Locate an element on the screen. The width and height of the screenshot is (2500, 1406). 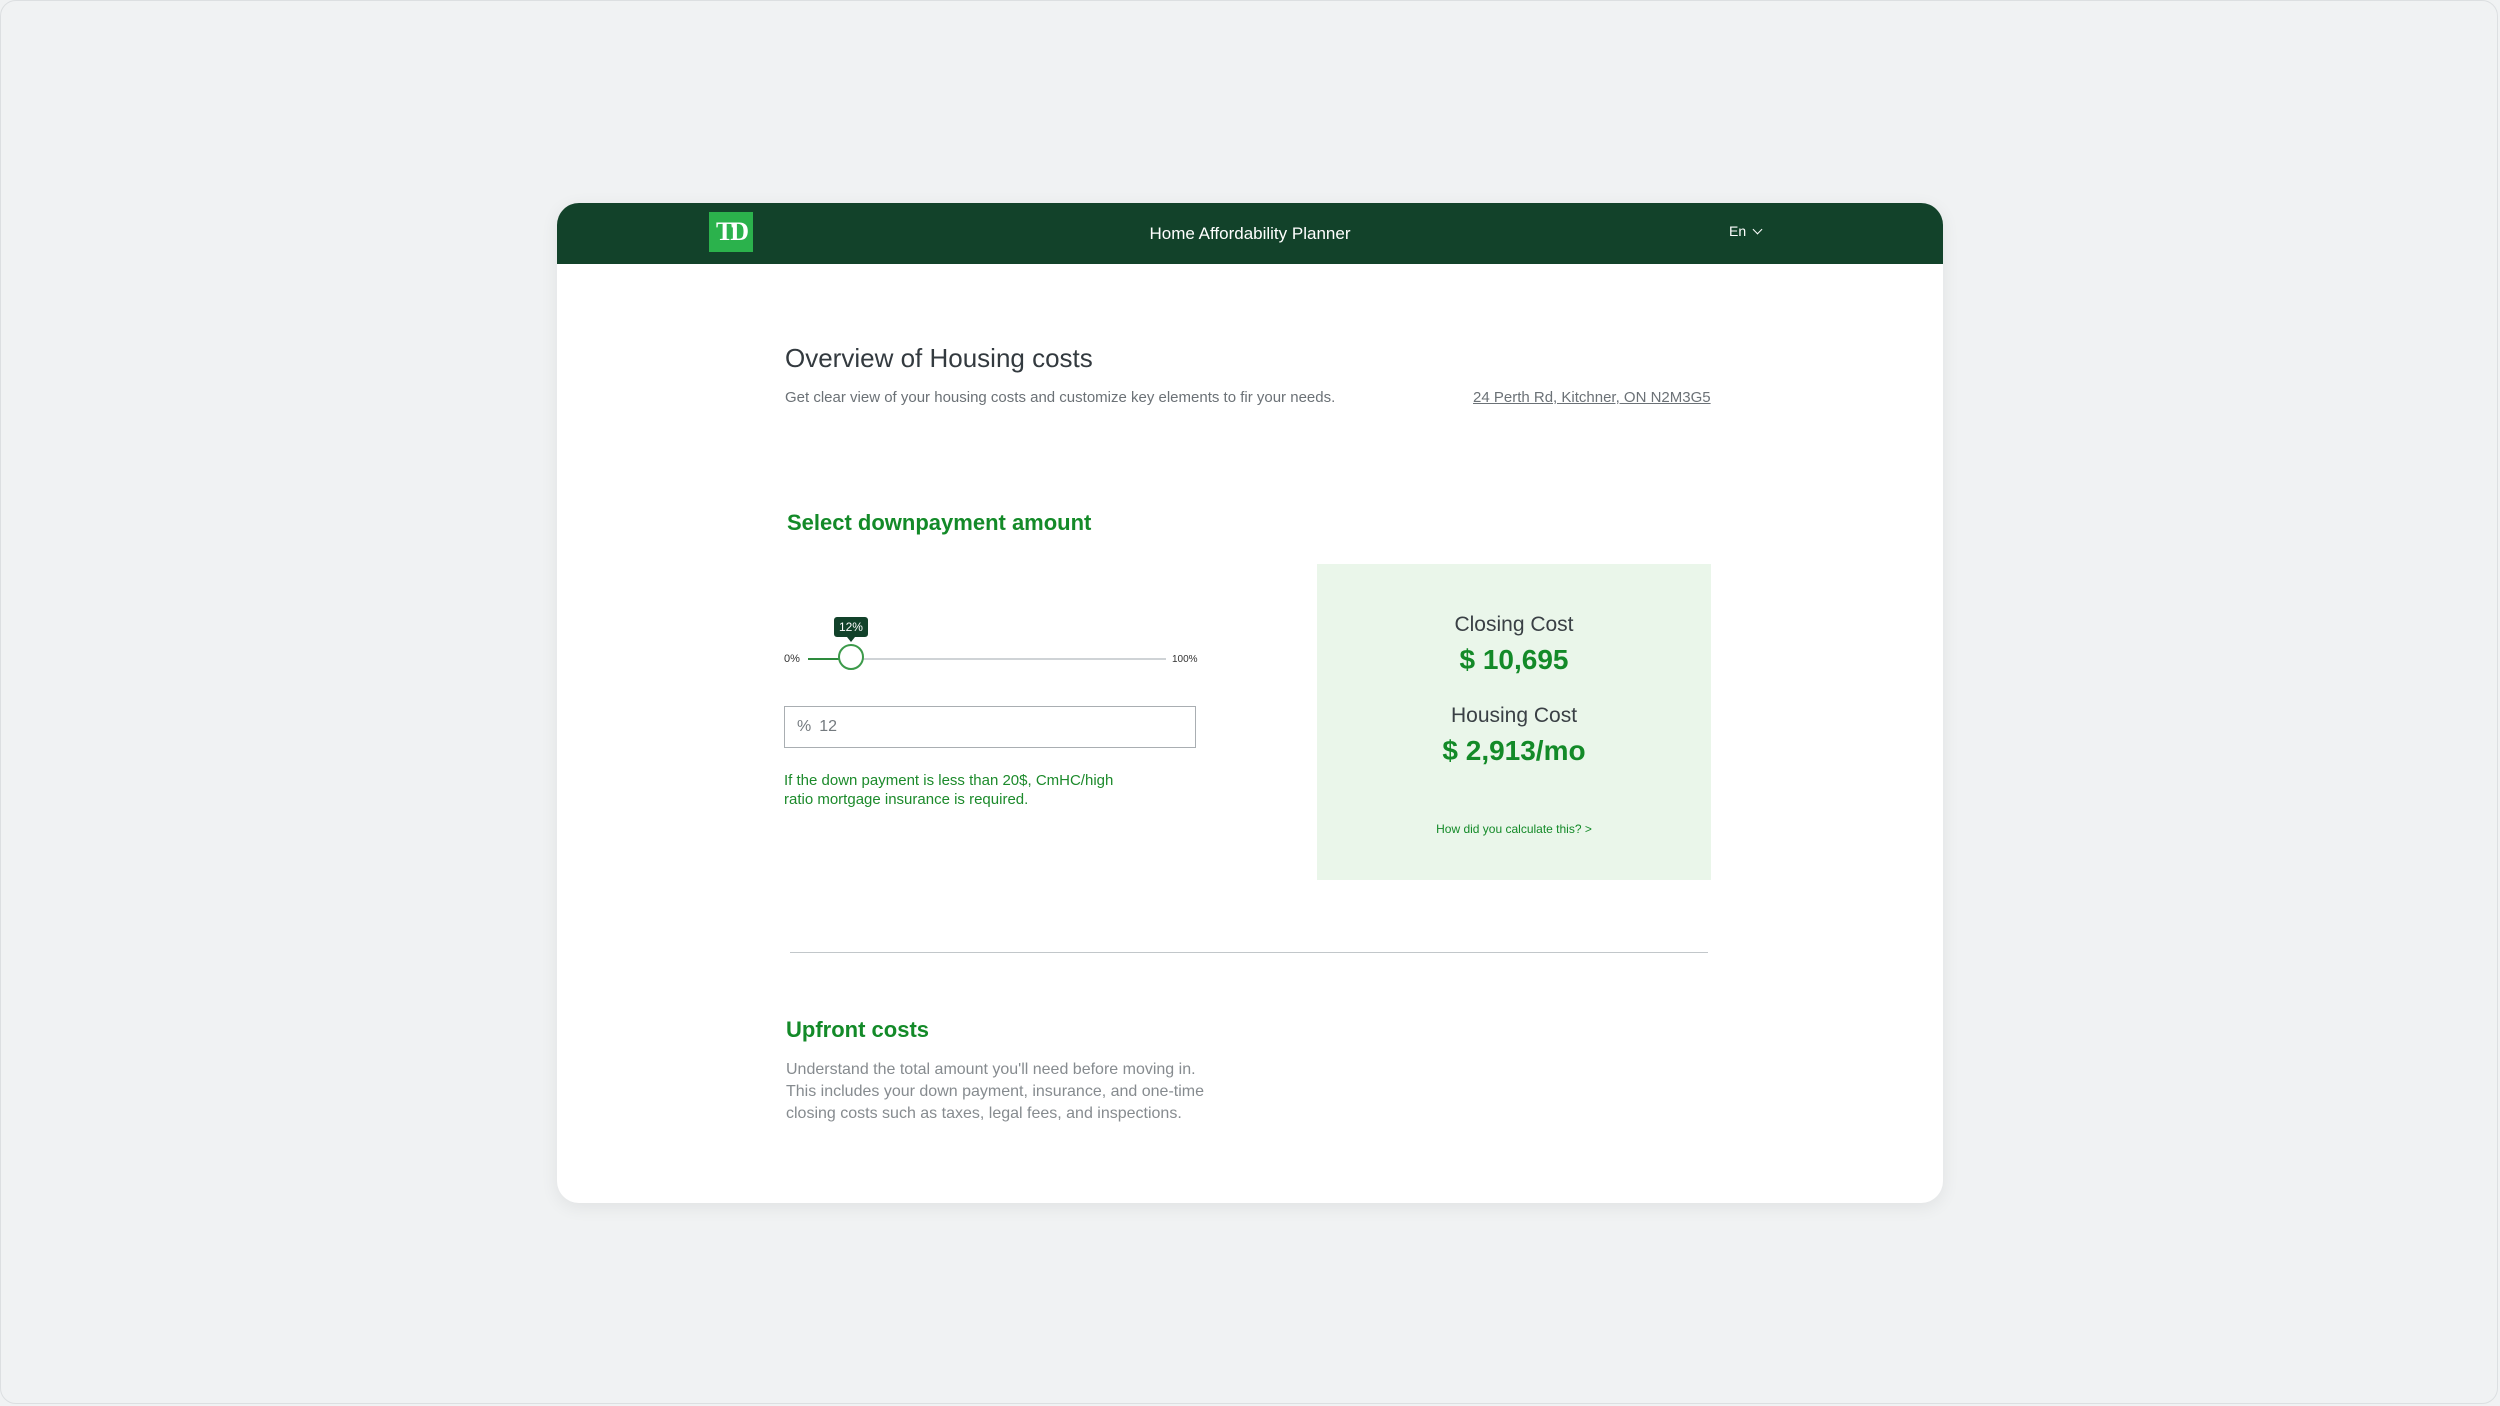
upfront-costs-heading: Upfront costs is located at coordinates (857, 1029).